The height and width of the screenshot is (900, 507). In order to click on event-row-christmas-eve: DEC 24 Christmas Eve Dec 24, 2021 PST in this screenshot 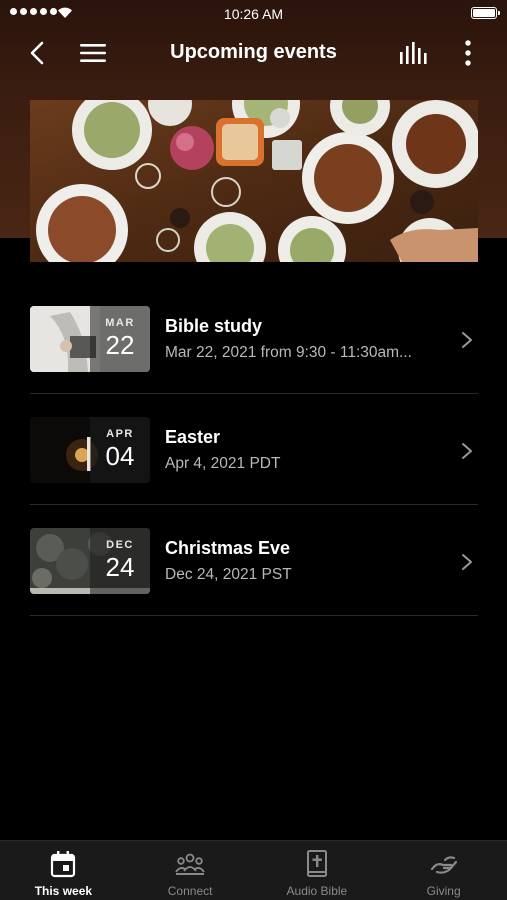, I will do `click(254, 560)`.